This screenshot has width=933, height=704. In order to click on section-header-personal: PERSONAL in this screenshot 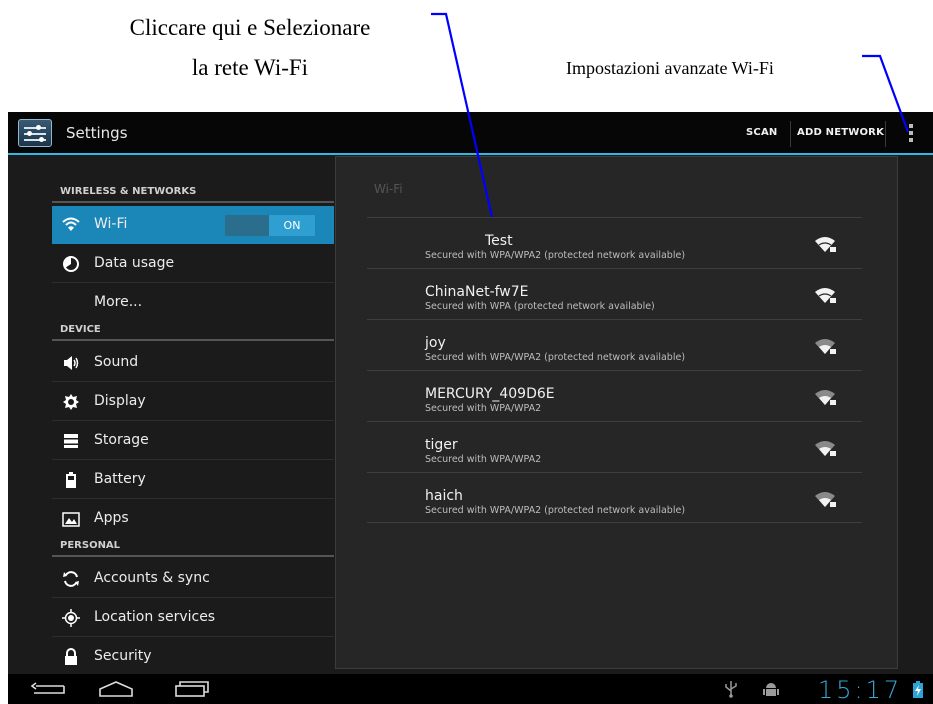, I will do `click(193, 546)`.